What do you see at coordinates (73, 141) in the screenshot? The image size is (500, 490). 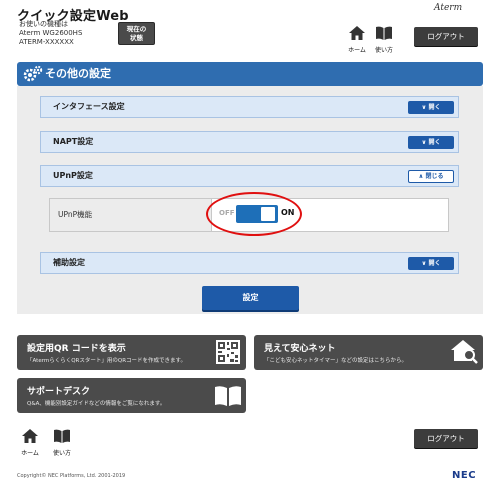 I see `accordion-napt-label: NAPT設定` at bounding box center [73, 141].